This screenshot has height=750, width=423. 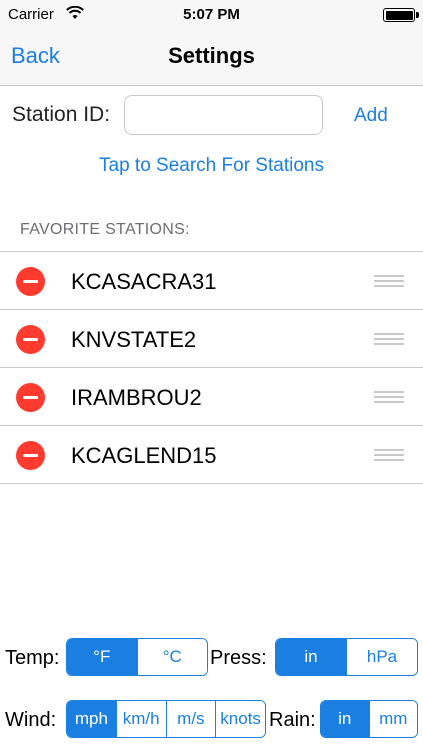 I want to click on rain-segmented-control: in mm, so click(x=369, y=719).